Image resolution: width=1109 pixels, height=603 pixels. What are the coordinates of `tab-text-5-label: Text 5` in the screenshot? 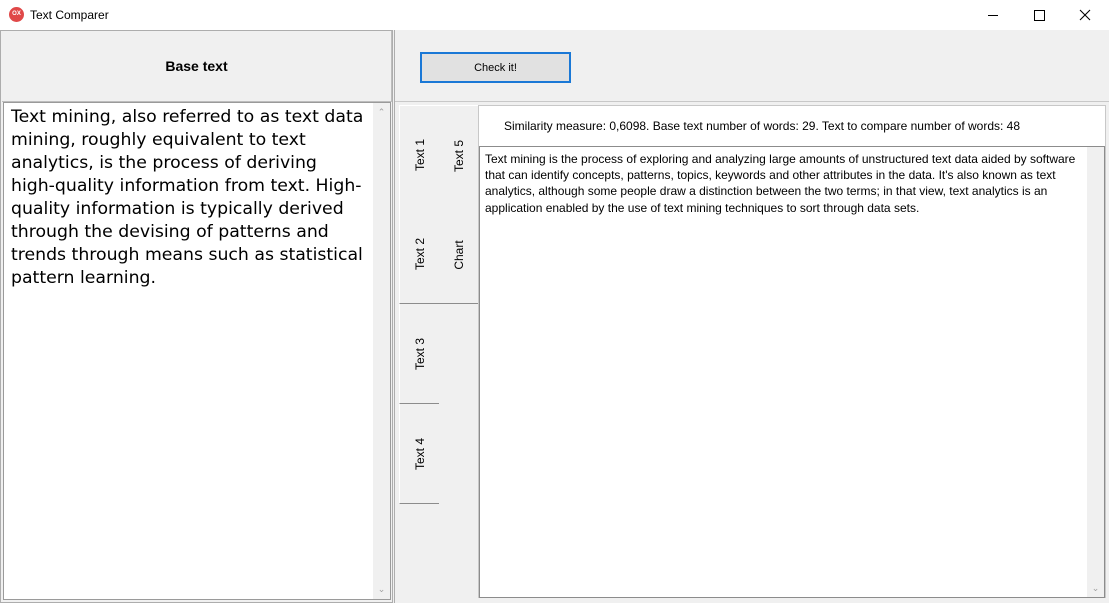 It's located at (458, 156).